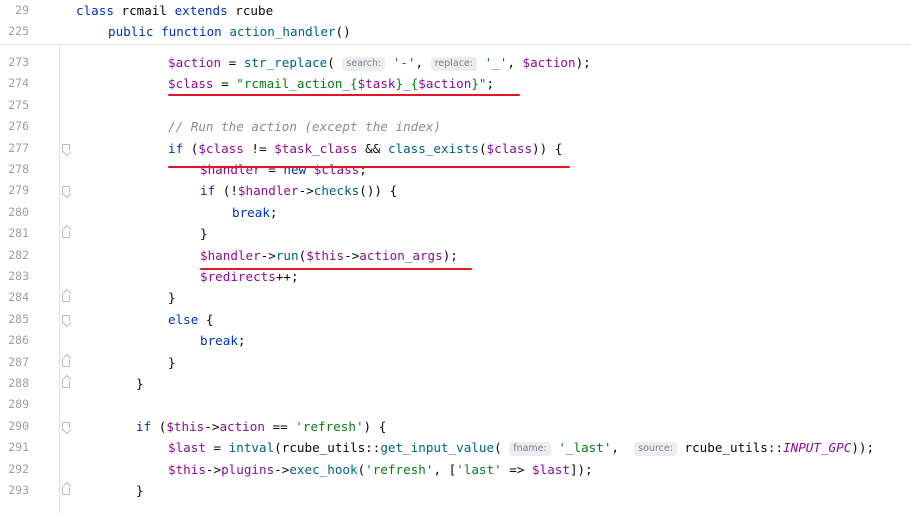 Image resolution: width=911 pixels, height=513 pixels. Describe the element at coordinates (455, 426) in the screenshot. I see `code-line: 290 if ($this->action == 'refresh') {` at that location.